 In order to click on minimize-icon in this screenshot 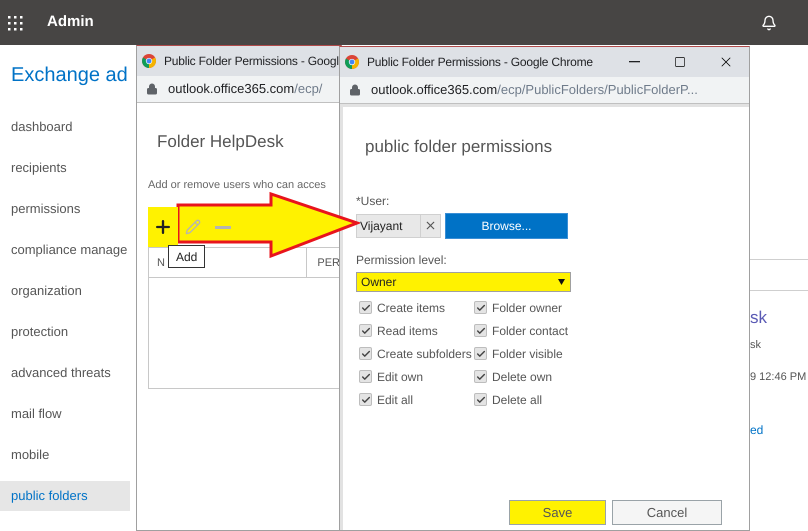, I will do `click(634, 62)`.